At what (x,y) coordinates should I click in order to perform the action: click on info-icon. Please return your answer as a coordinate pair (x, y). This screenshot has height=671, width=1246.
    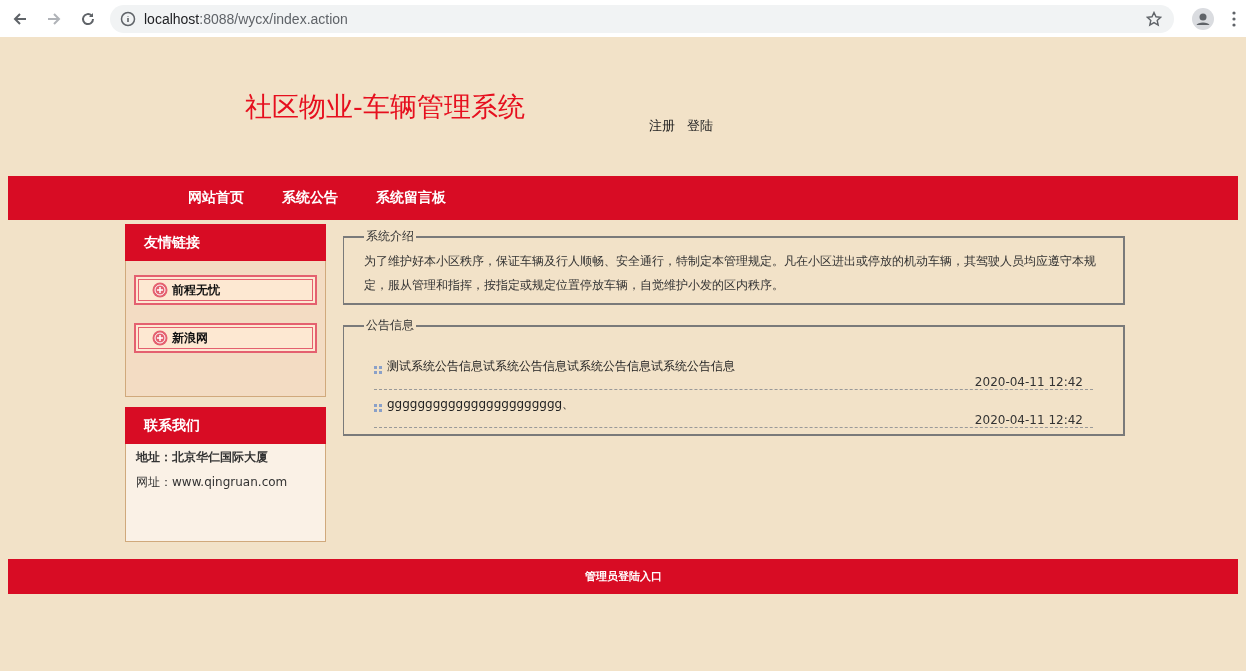
    Looking at the image, I should click on (128, 18).